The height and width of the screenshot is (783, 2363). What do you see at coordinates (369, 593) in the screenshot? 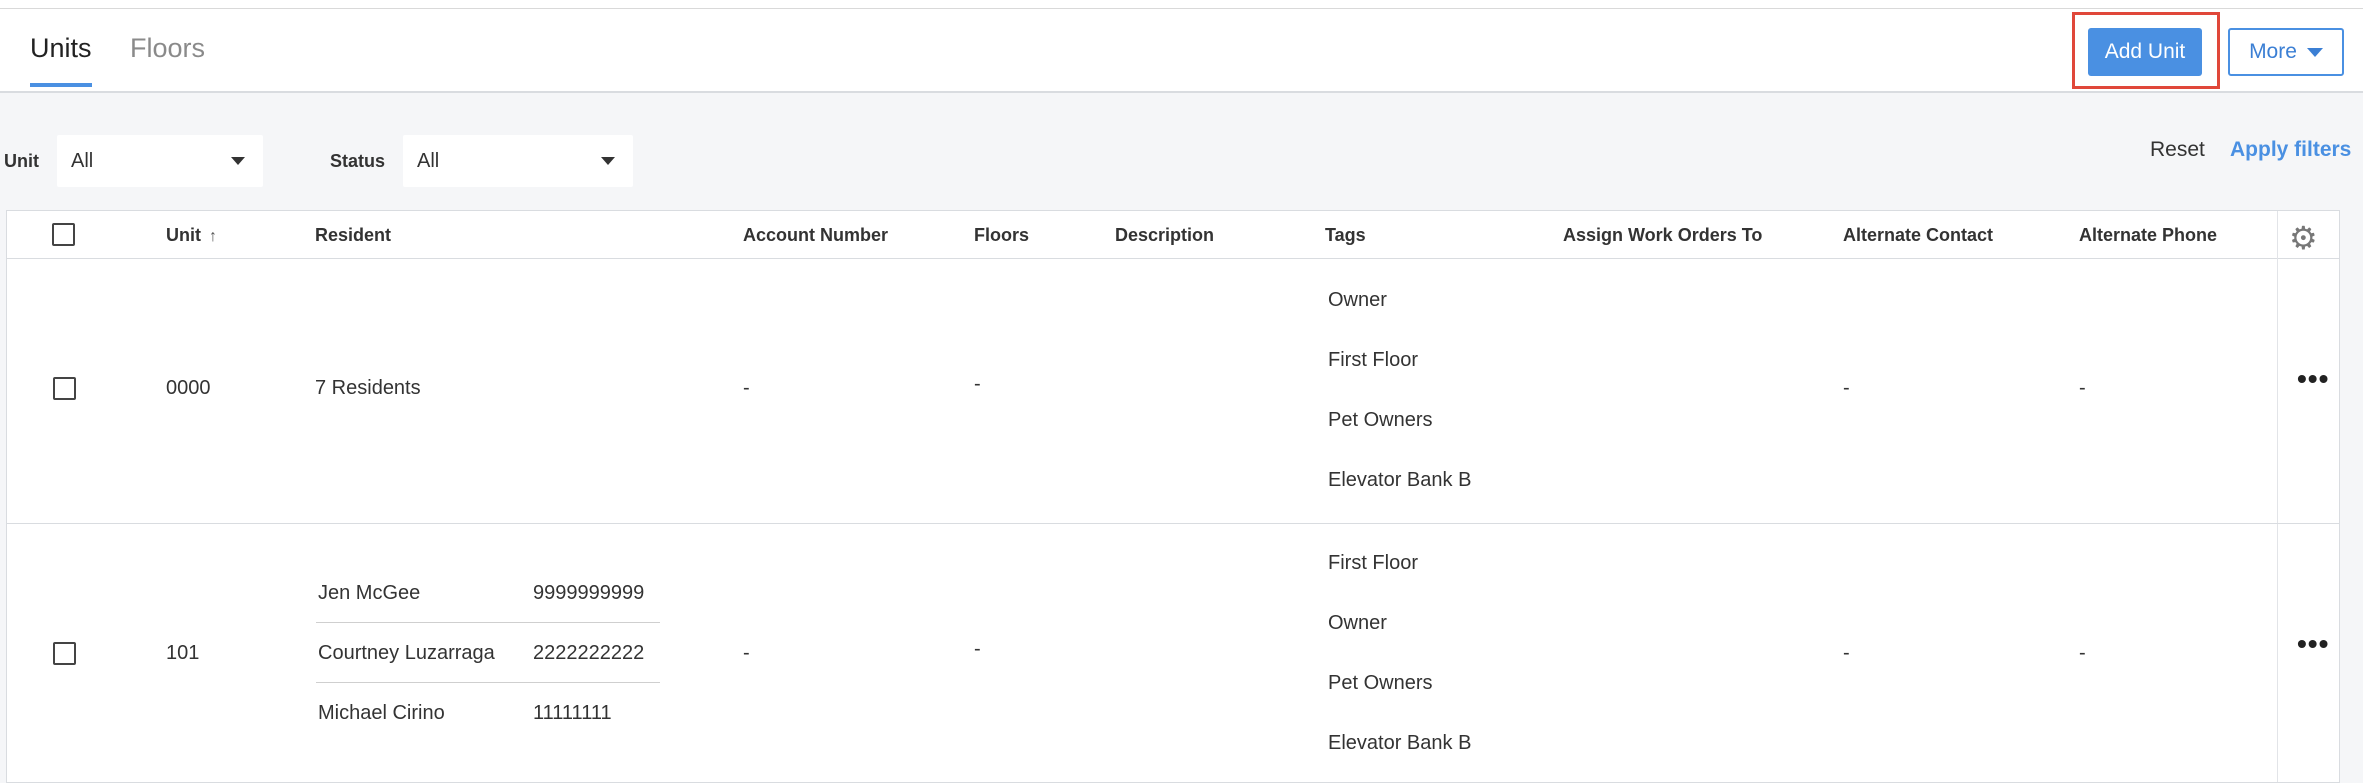
I see `resident-name: Jen McGee` at bounding box center [369, 593].